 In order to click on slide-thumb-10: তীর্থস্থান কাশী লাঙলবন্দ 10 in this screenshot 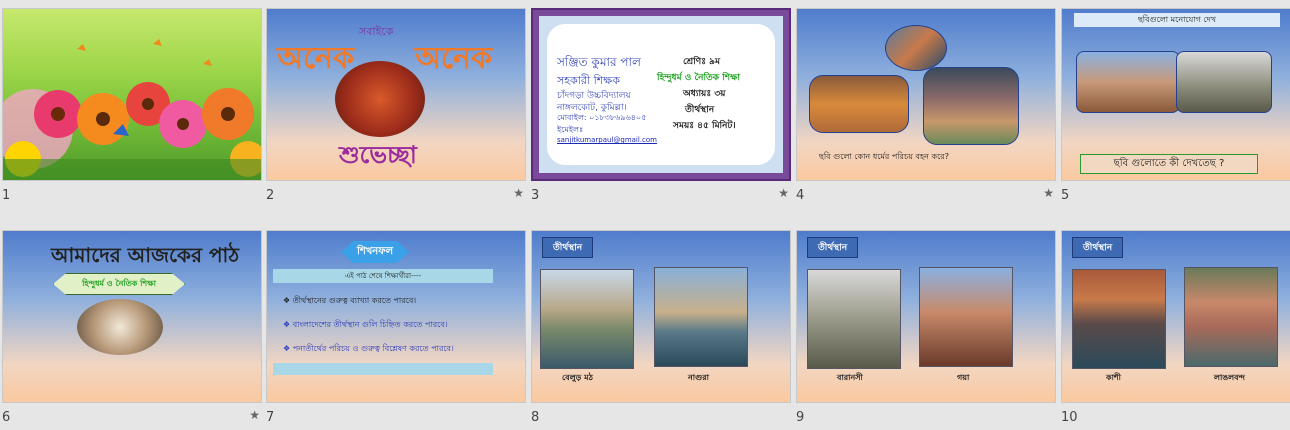, I will do `click(1175, 330)`.